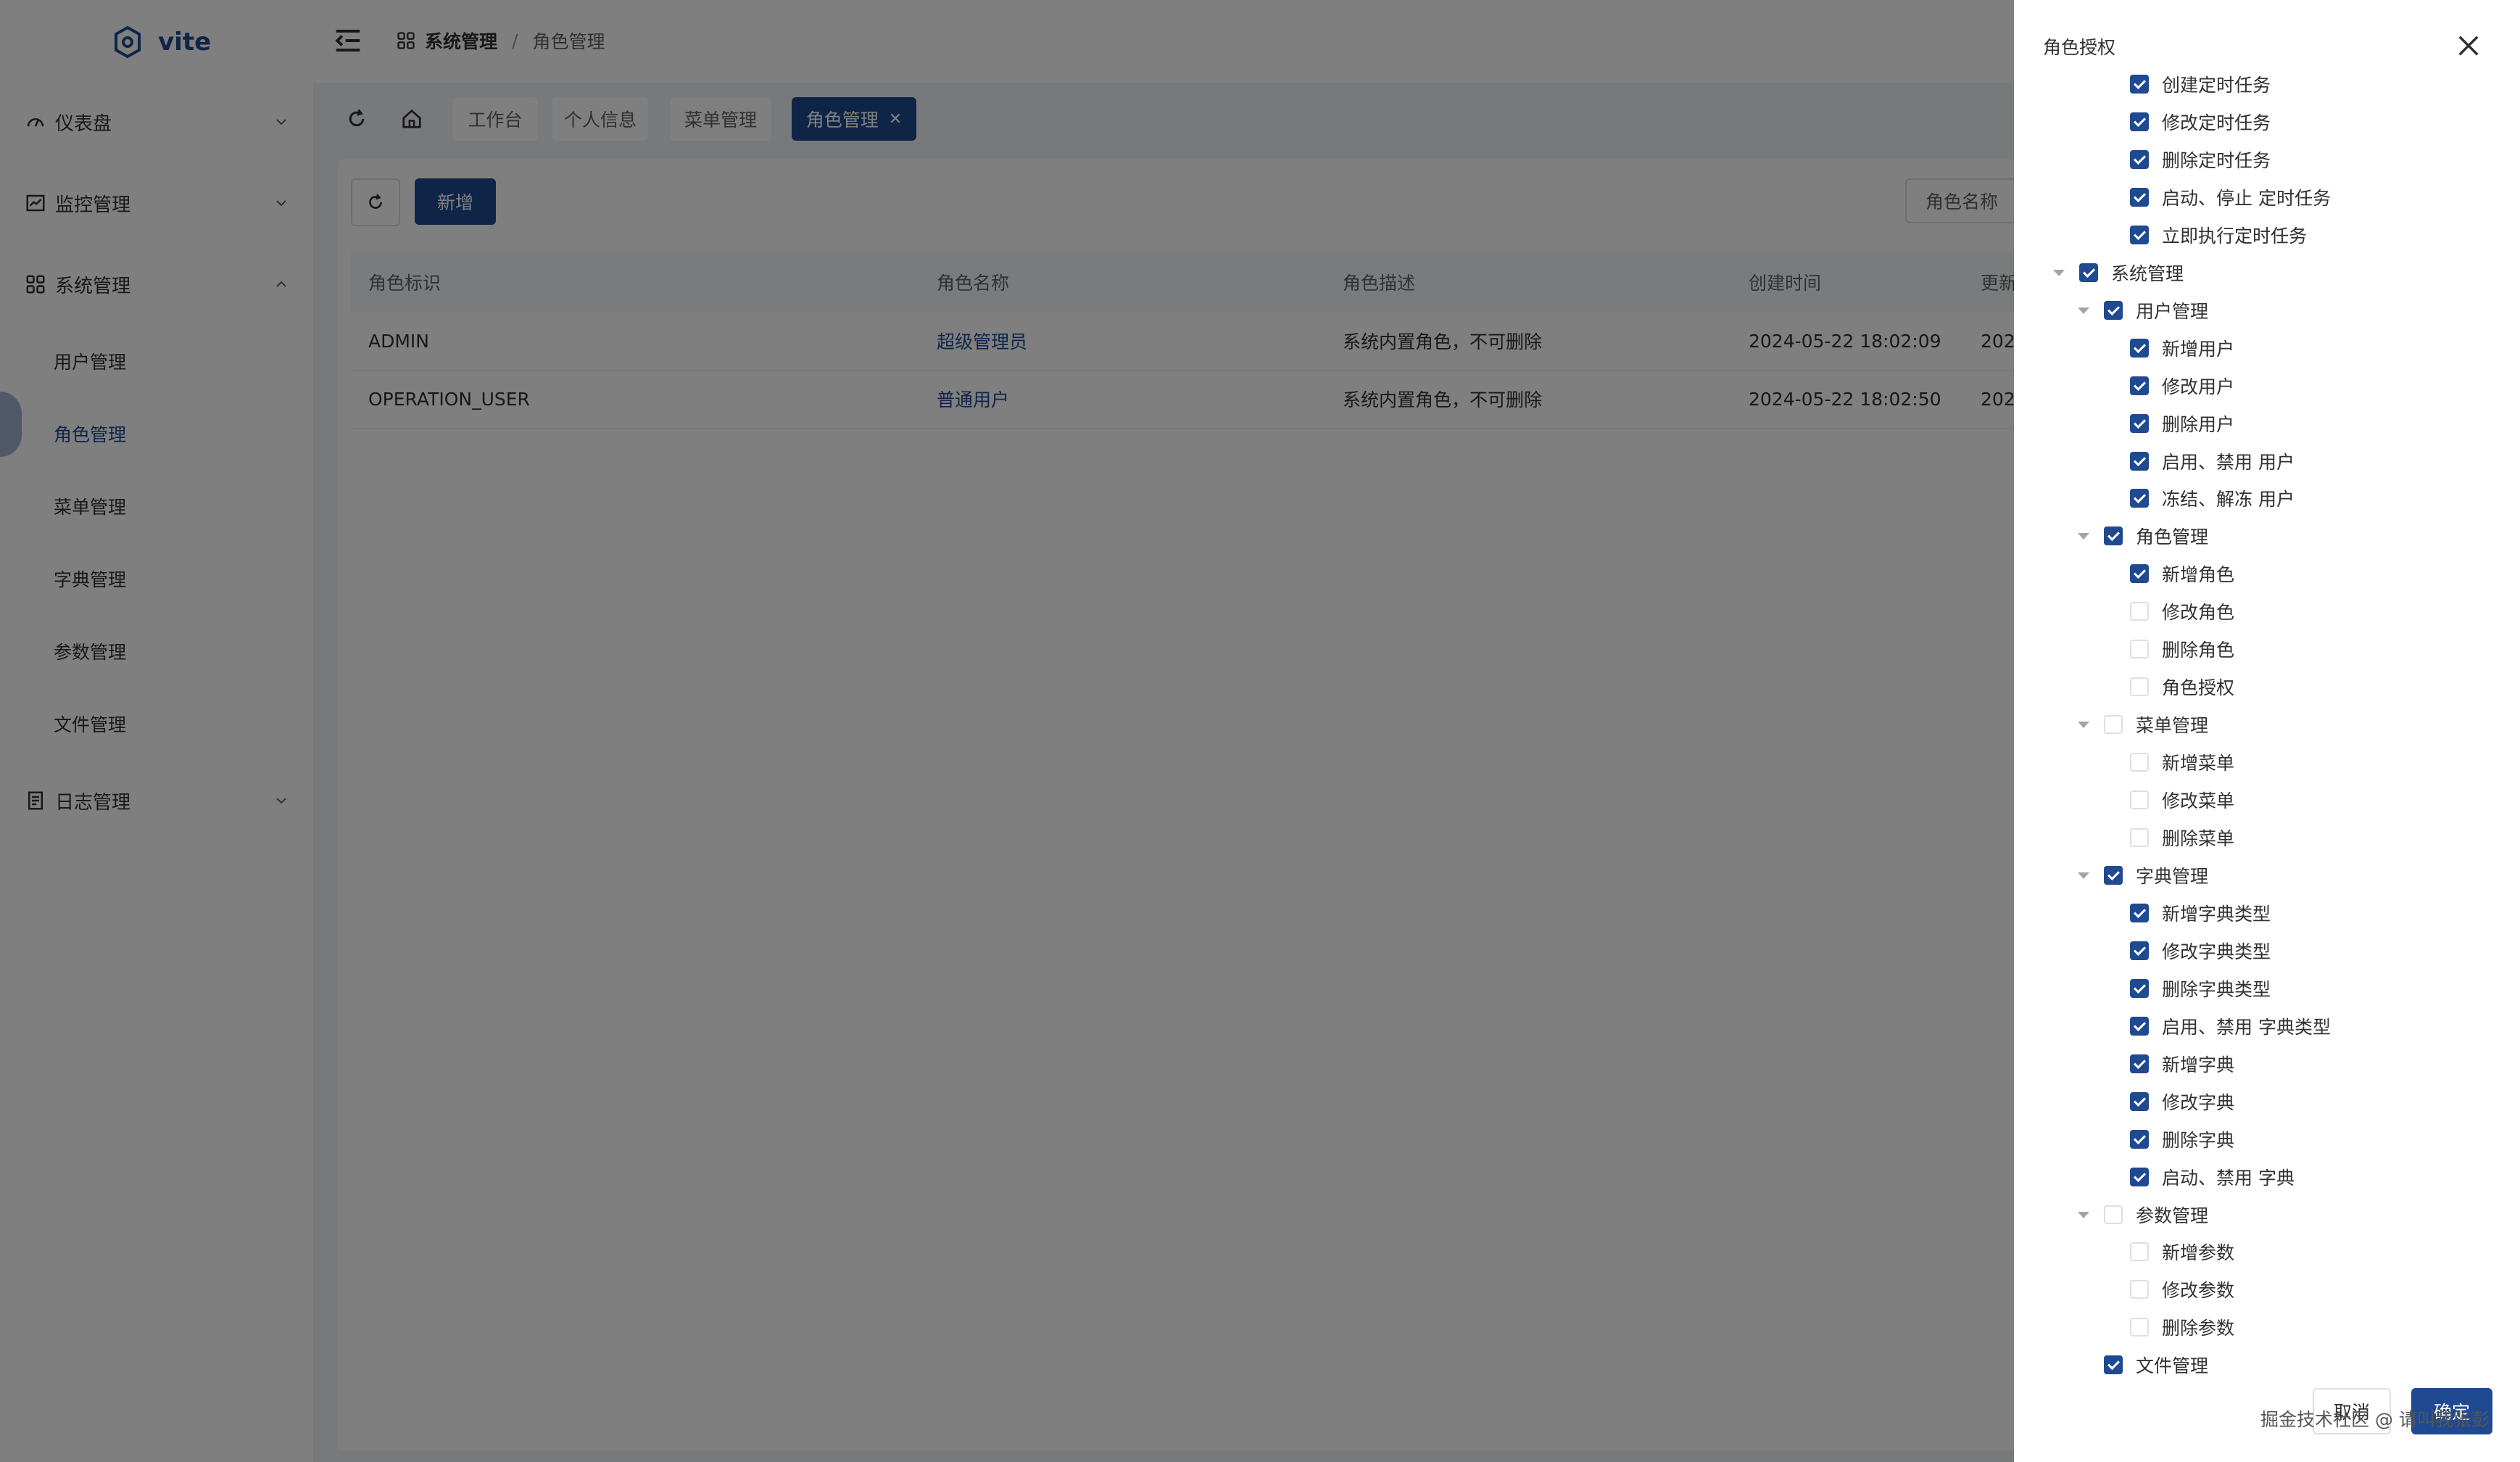 The width and height of the screenshot is (2520, 1462). I want to click on tree-node: 修改字典类型, so click(2200, 950).